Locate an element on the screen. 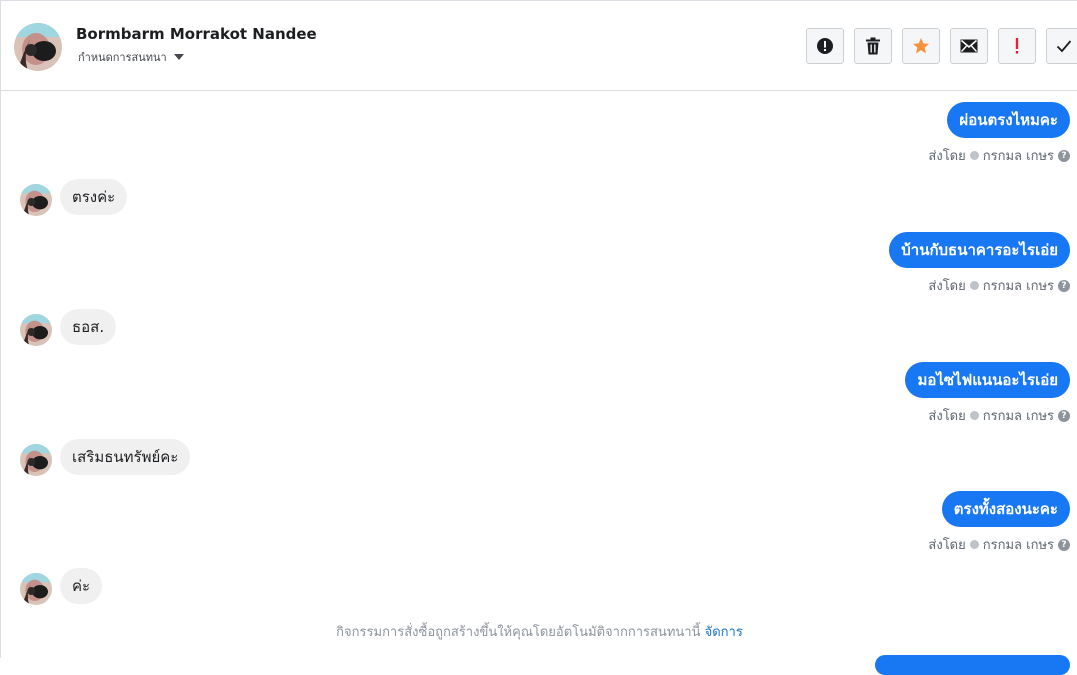  caret-down-icon is located at coordinates (178, 57).